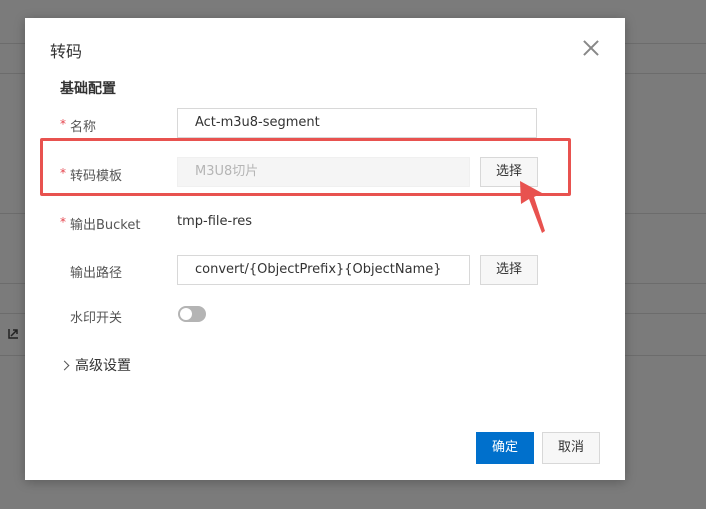  Describe the element at coordinates (105, 225) in the screenshot. I see `bucket-label: 输出Bucket` at that location.